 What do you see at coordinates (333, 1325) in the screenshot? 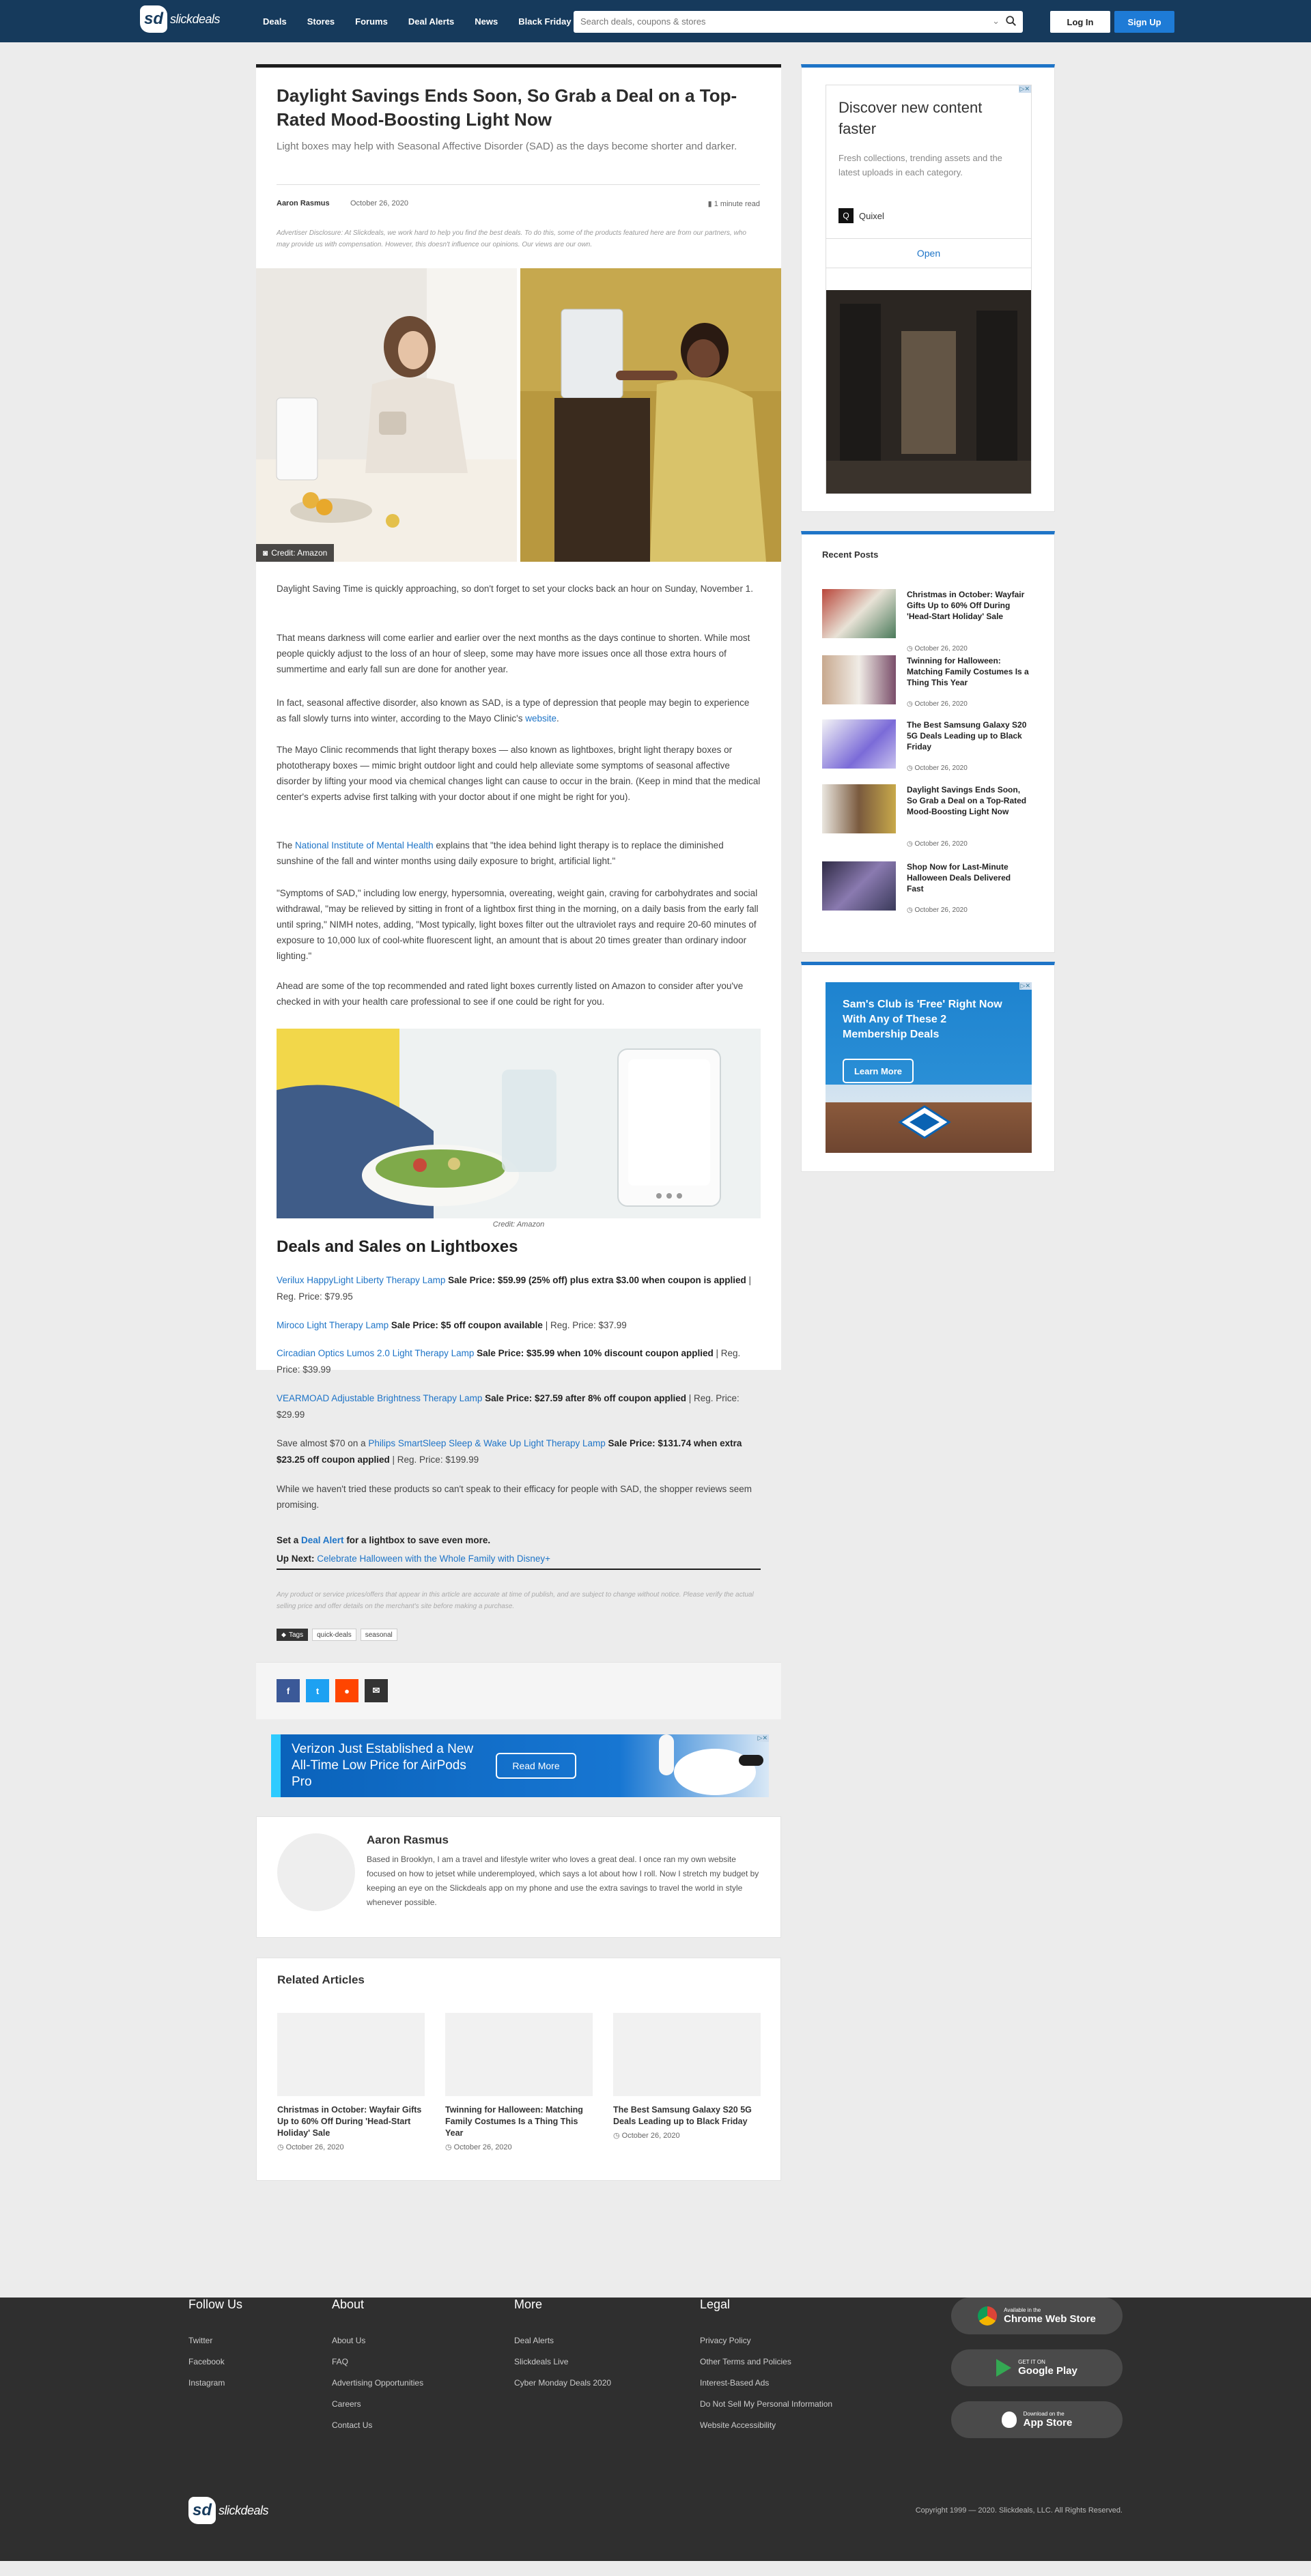
I see `deal-link-miroco: Miroco Light Therapy Lamp` at bounding box center [333, 1325].